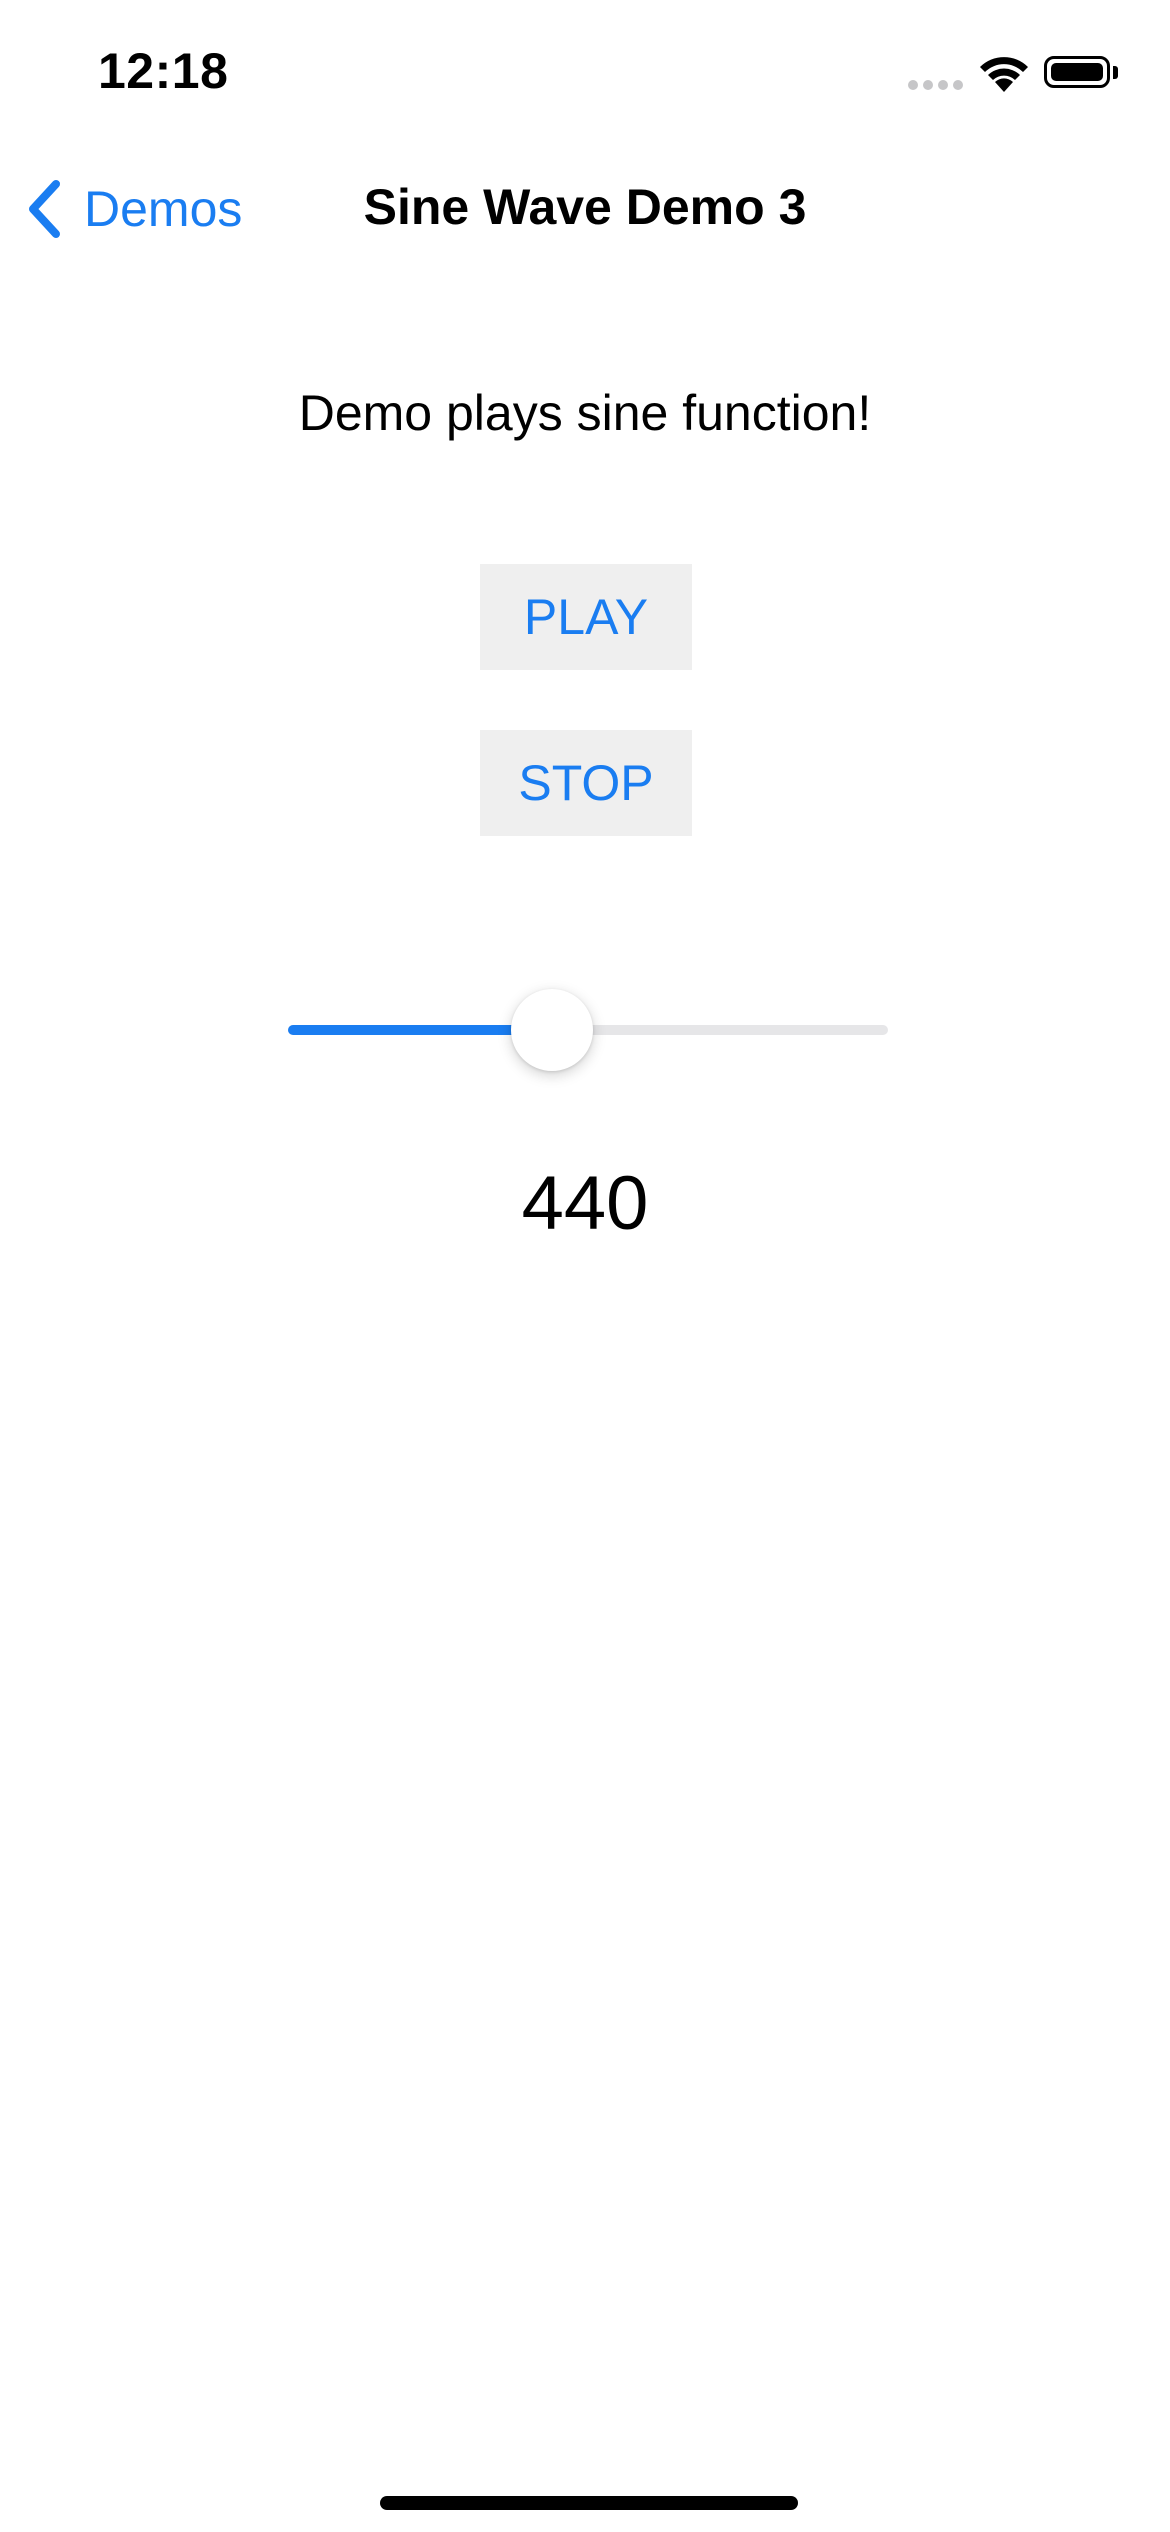  I want to click on status-time: 12:18, so click(163, 71).